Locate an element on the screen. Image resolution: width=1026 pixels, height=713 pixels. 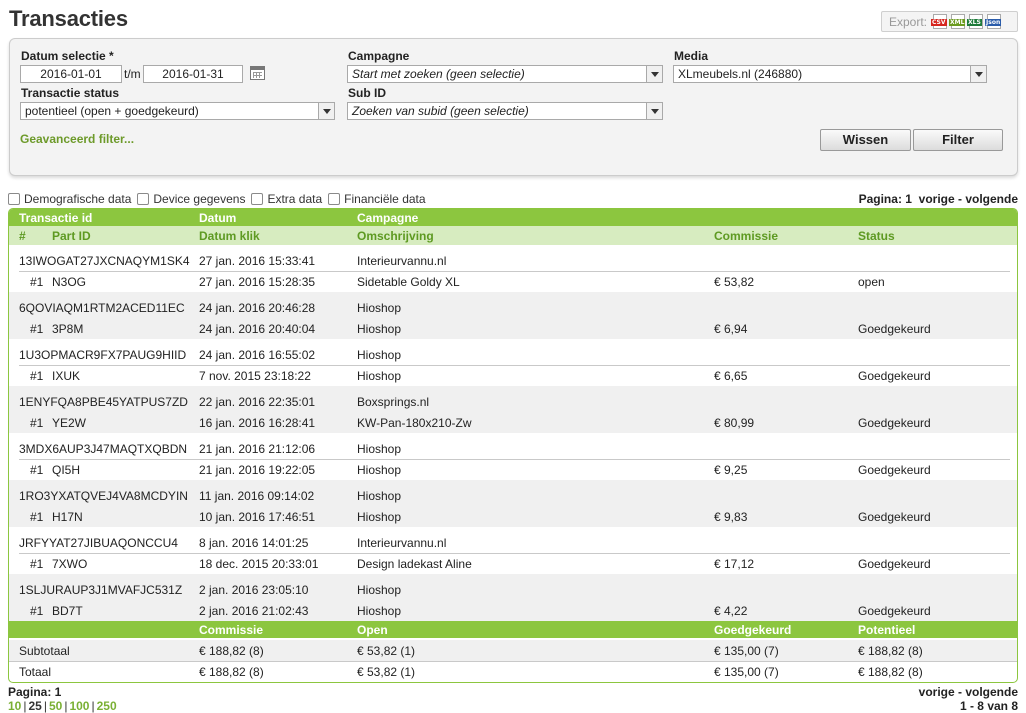
csv-export-icon: CSV is located at coordinates (939, 21).